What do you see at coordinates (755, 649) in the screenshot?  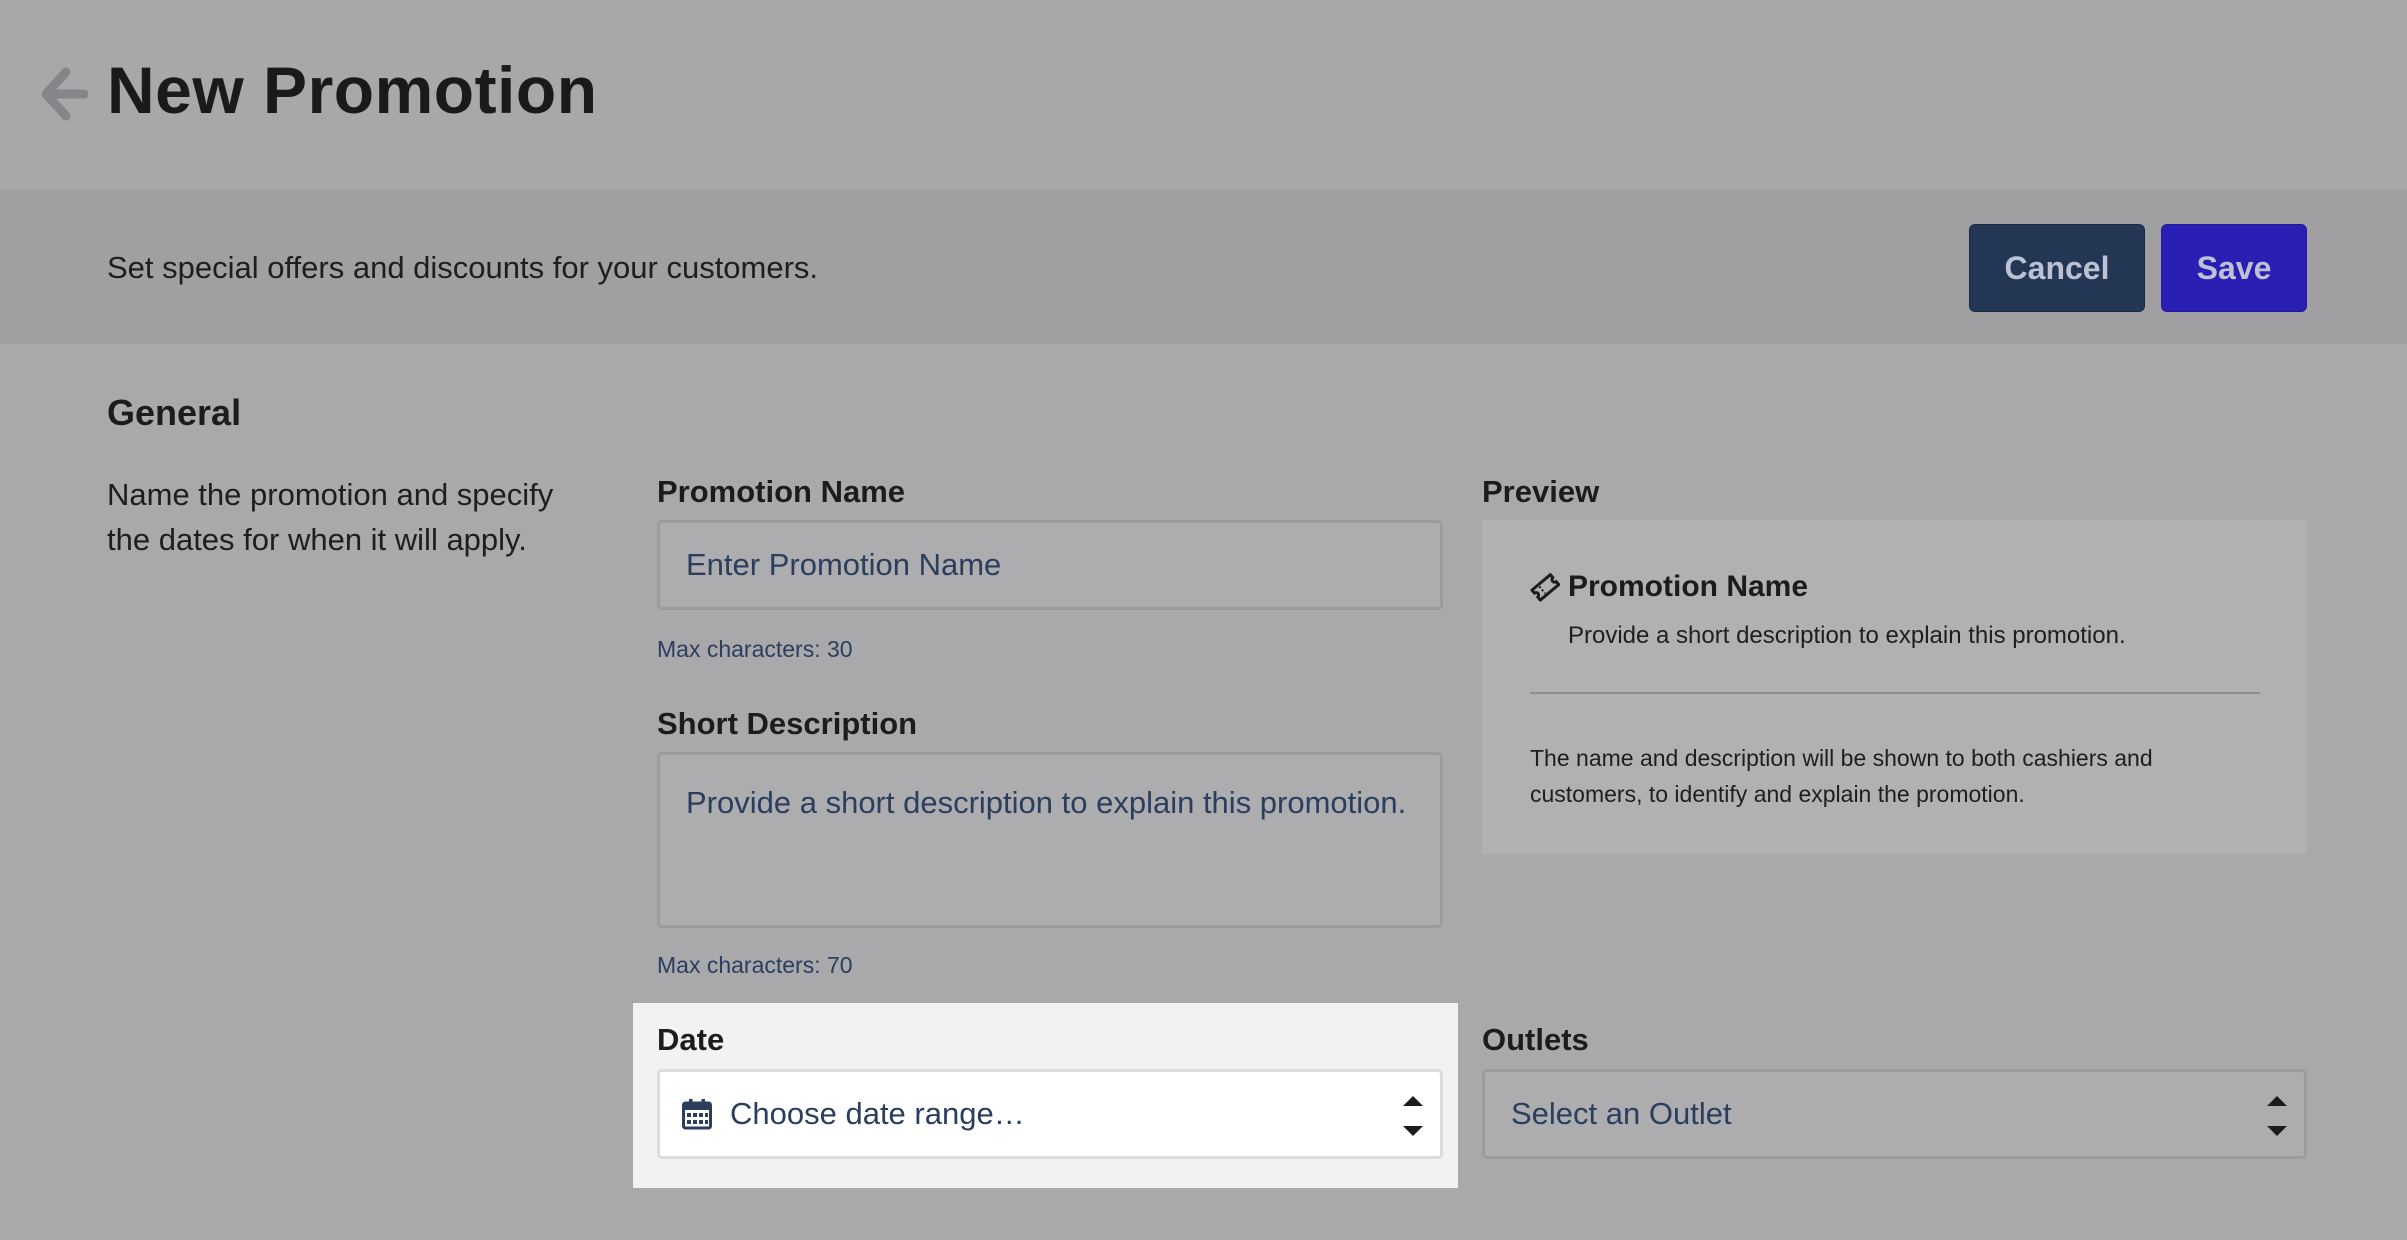 I see `promotion-name-hint: Max characters: 30` at bounding box center [755, 649].